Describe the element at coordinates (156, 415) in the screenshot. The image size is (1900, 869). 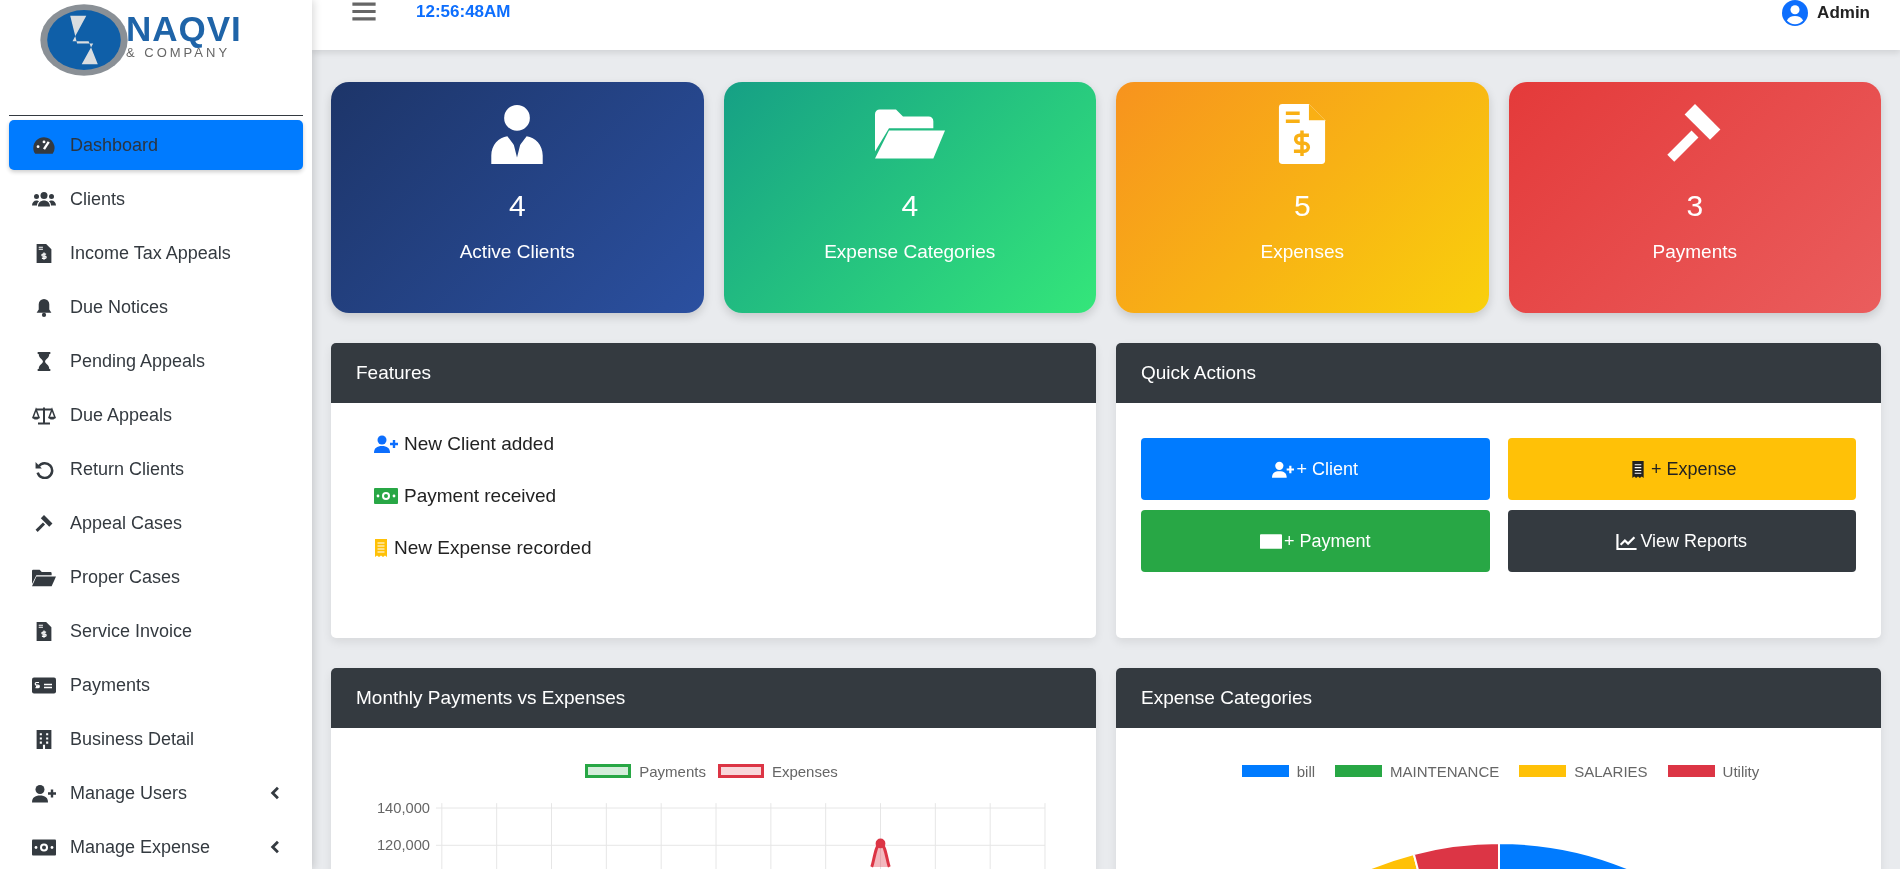
I see `sidebar-item: Due Appeals` at that location.